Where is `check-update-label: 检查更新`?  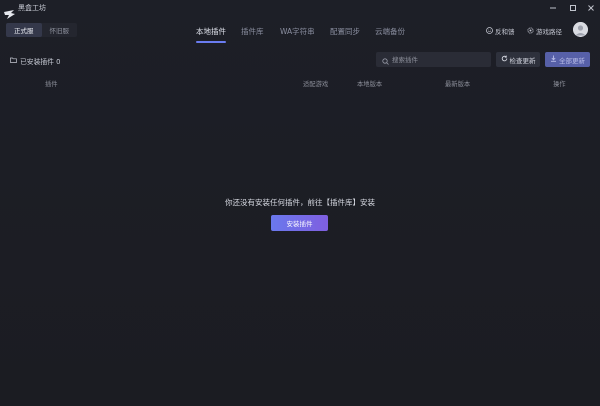 check-update-label: 检查更新 is located at coordinates (522, 60).